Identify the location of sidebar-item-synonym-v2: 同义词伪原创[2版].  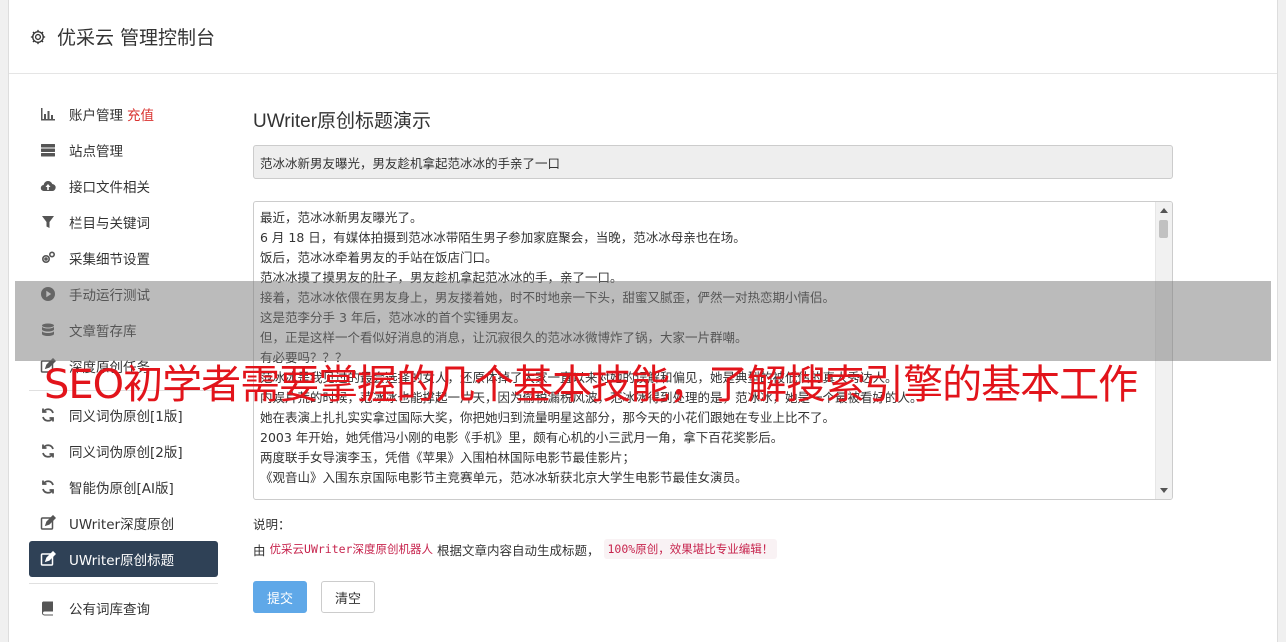
(123, 451).